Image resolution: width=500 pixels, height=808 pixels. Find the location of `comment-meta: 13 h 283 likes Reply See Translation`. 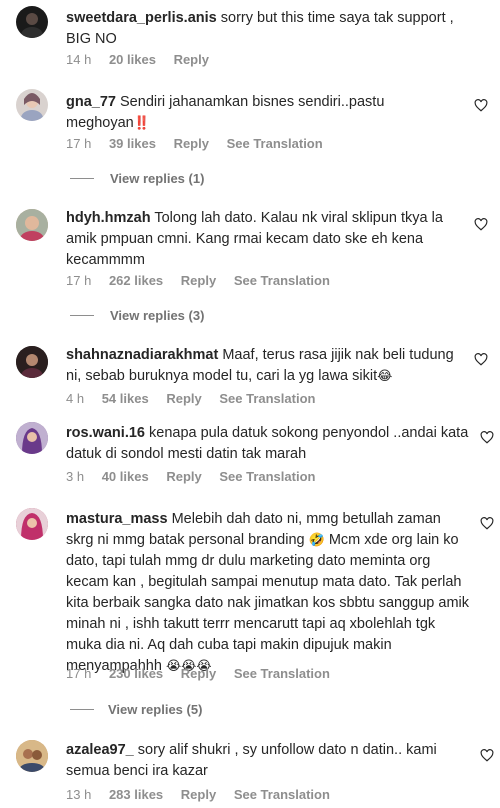

comment-meta: 13 h 283 likes Reply See Translation is located at coordinates (205, 794).